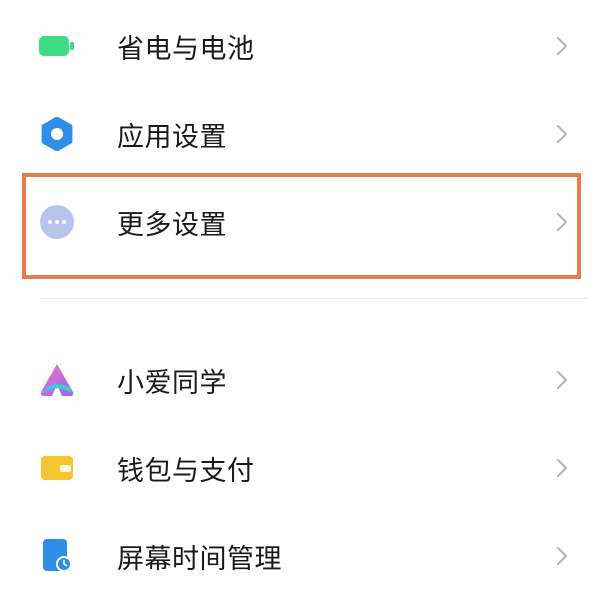  Describe the element at coordinates (57, 380) in the screenshot. I see `xiaoai-icon` at that location.